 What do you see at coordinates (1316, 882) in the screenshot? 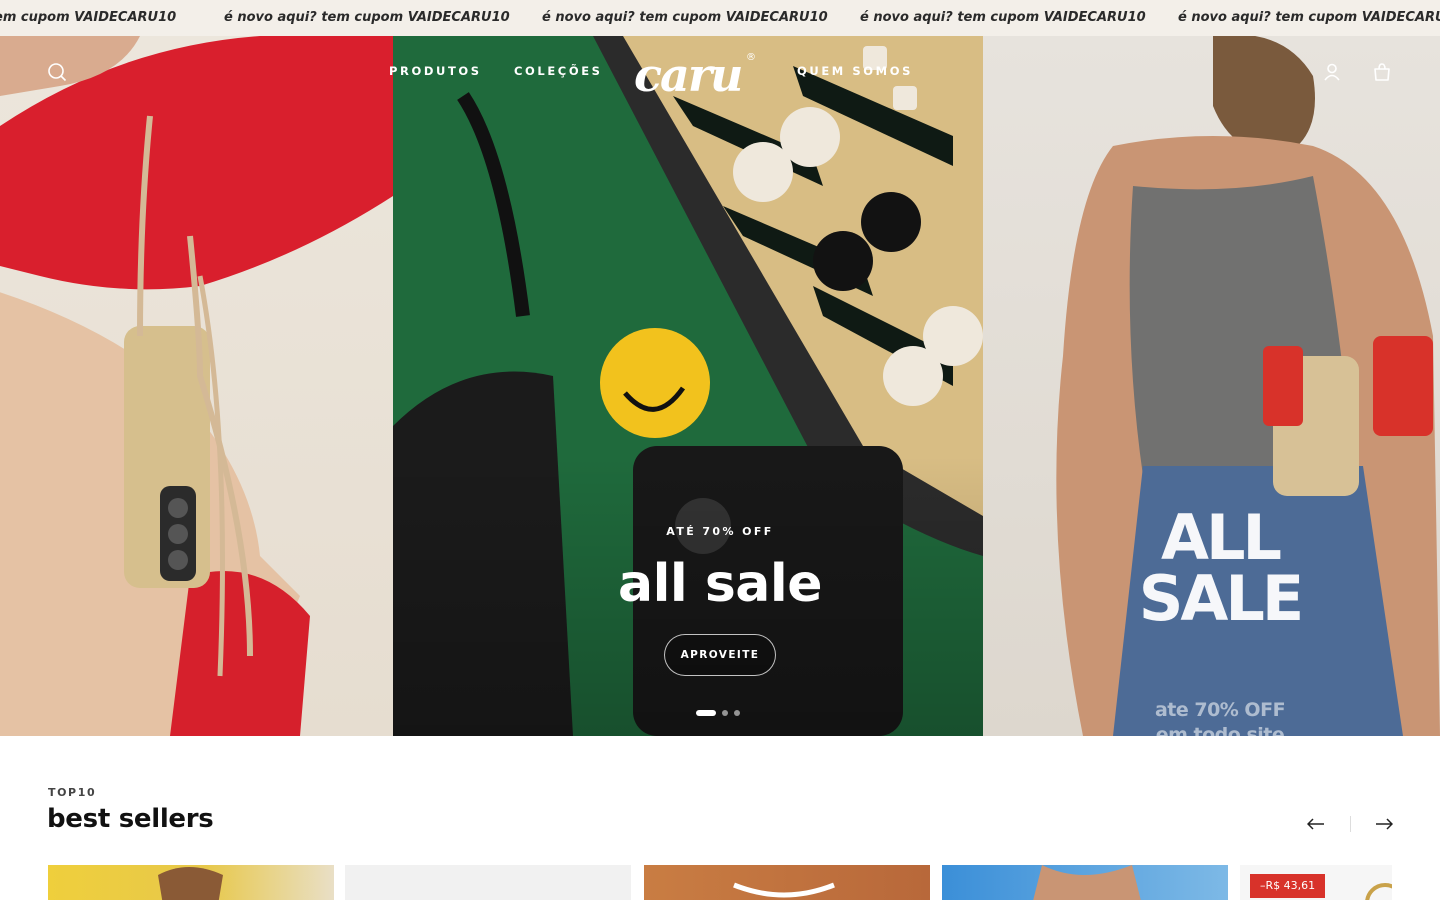
I see `product-card: –R$ 43,61` at bounding box center [1316, 882].